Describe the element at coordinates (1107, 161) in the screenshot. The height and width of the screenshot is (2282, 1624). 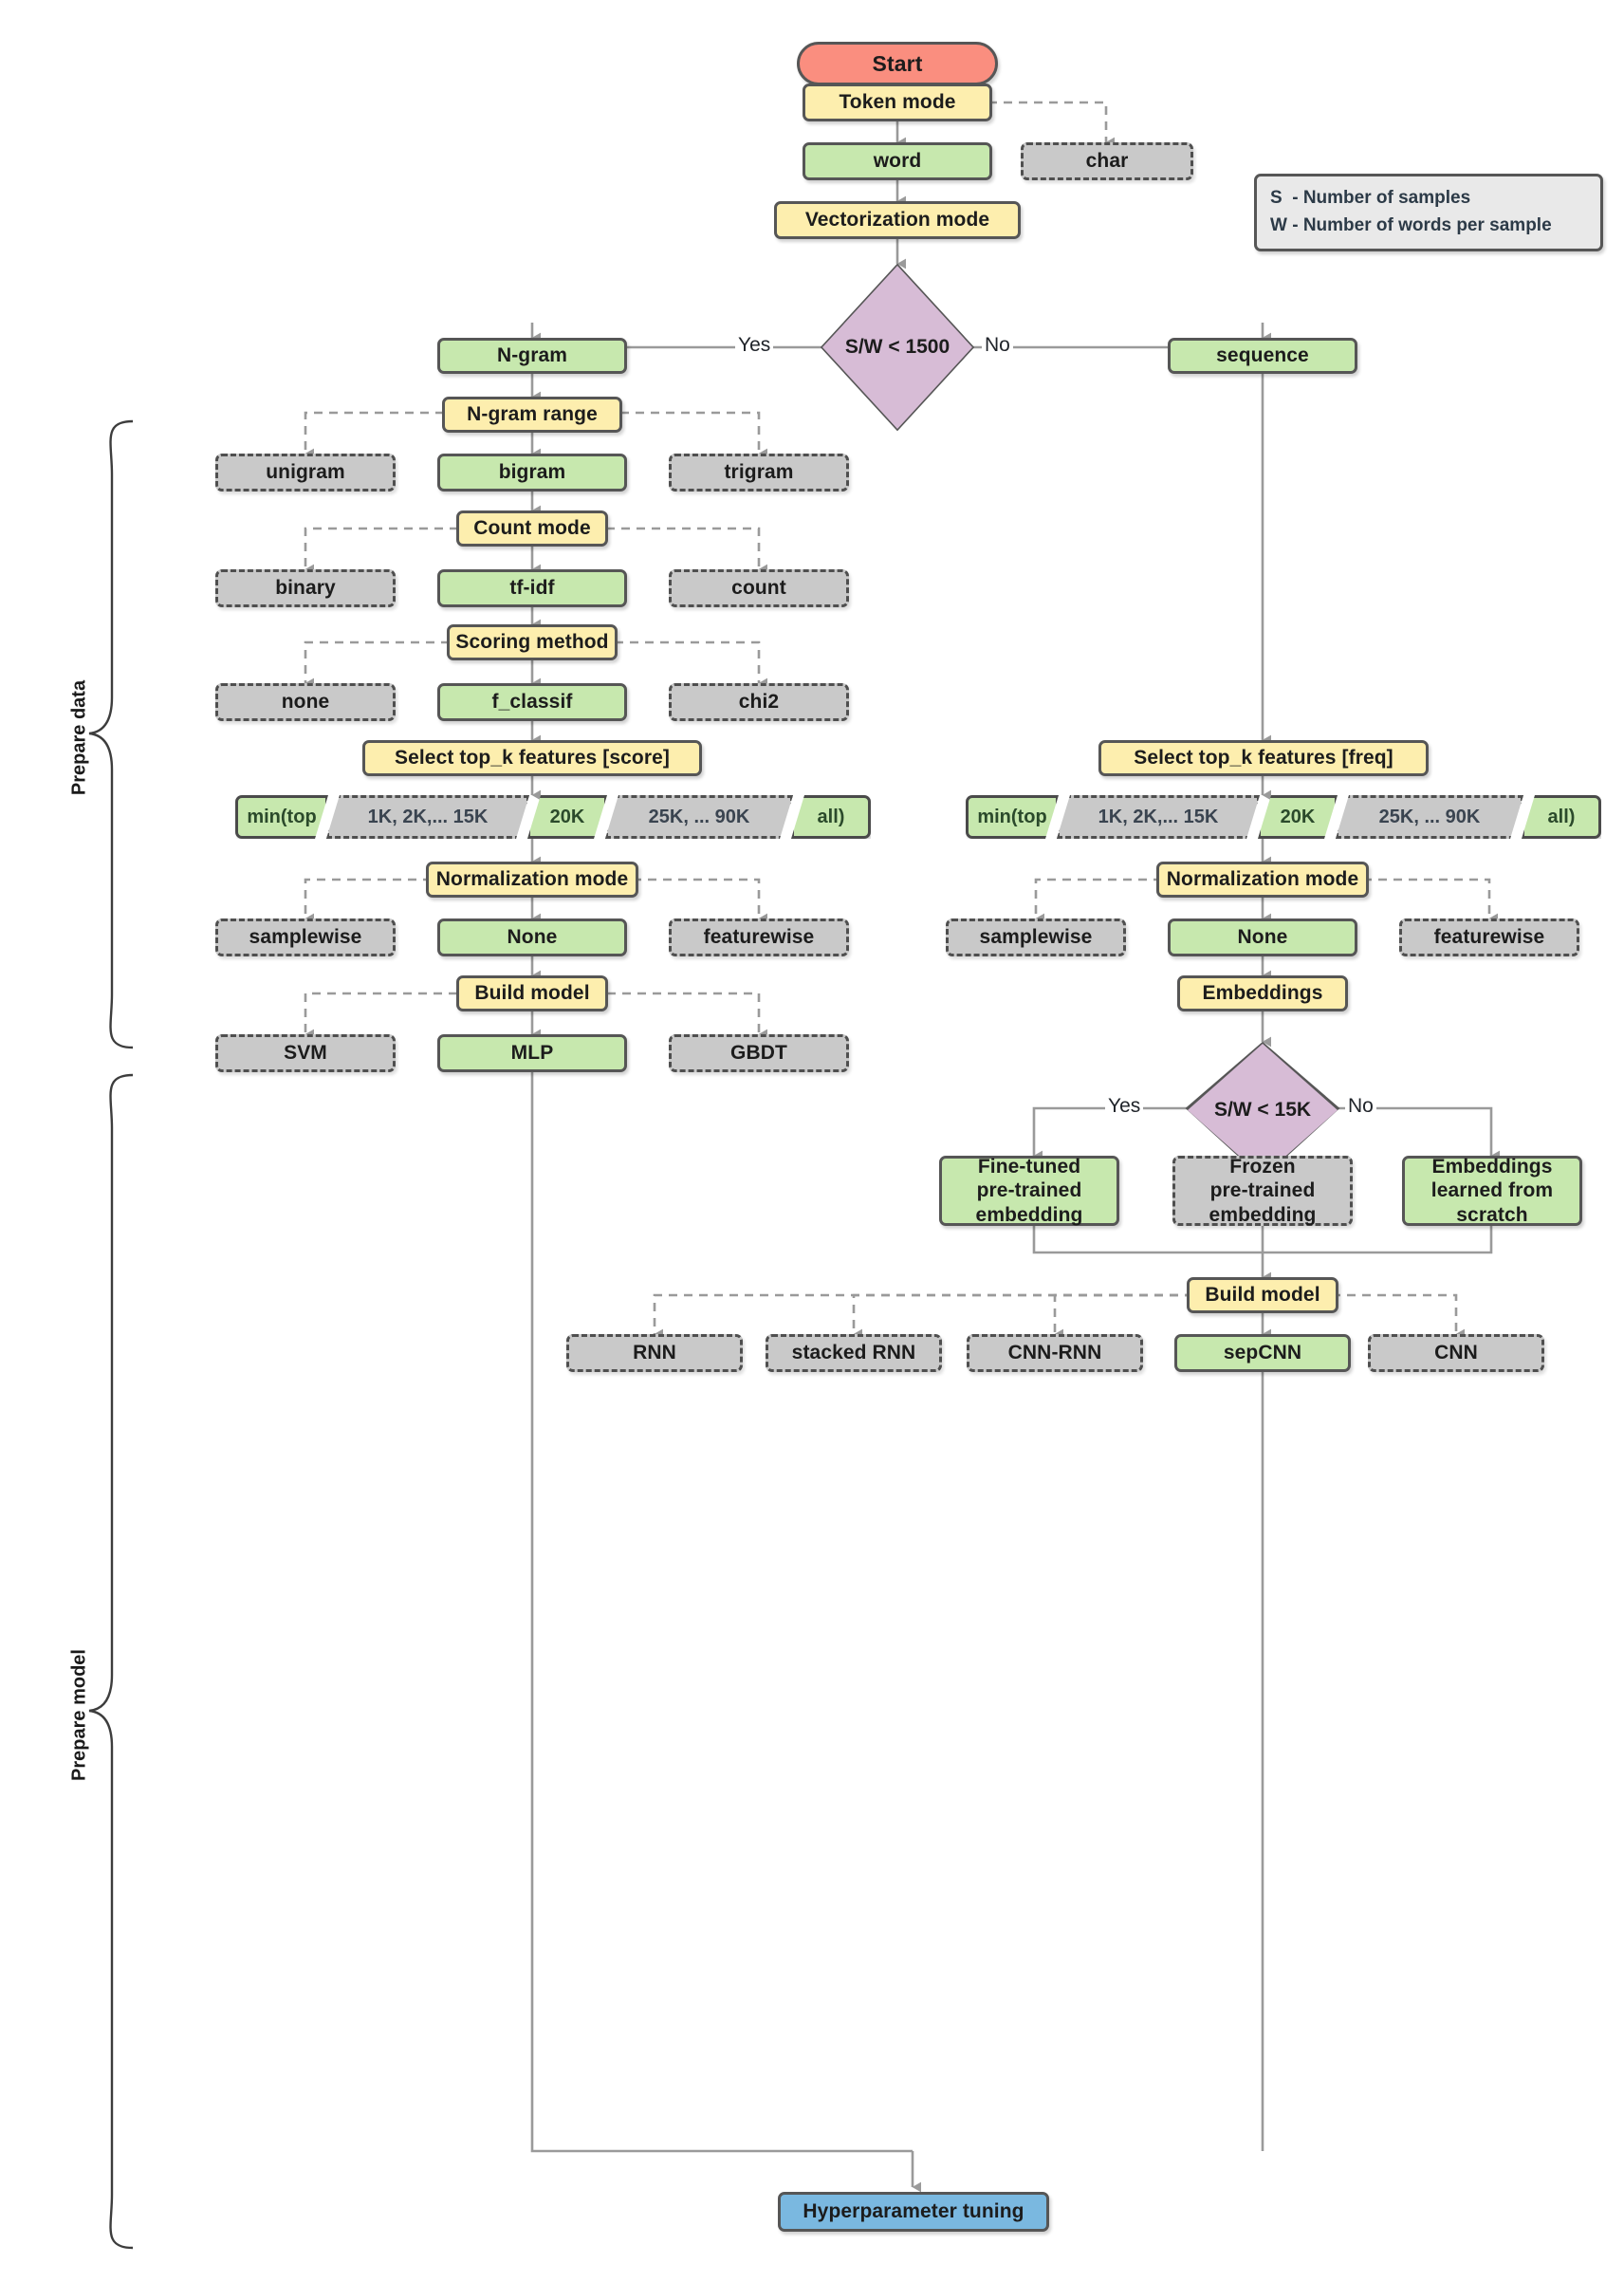
I see `node-char: char` at that location.